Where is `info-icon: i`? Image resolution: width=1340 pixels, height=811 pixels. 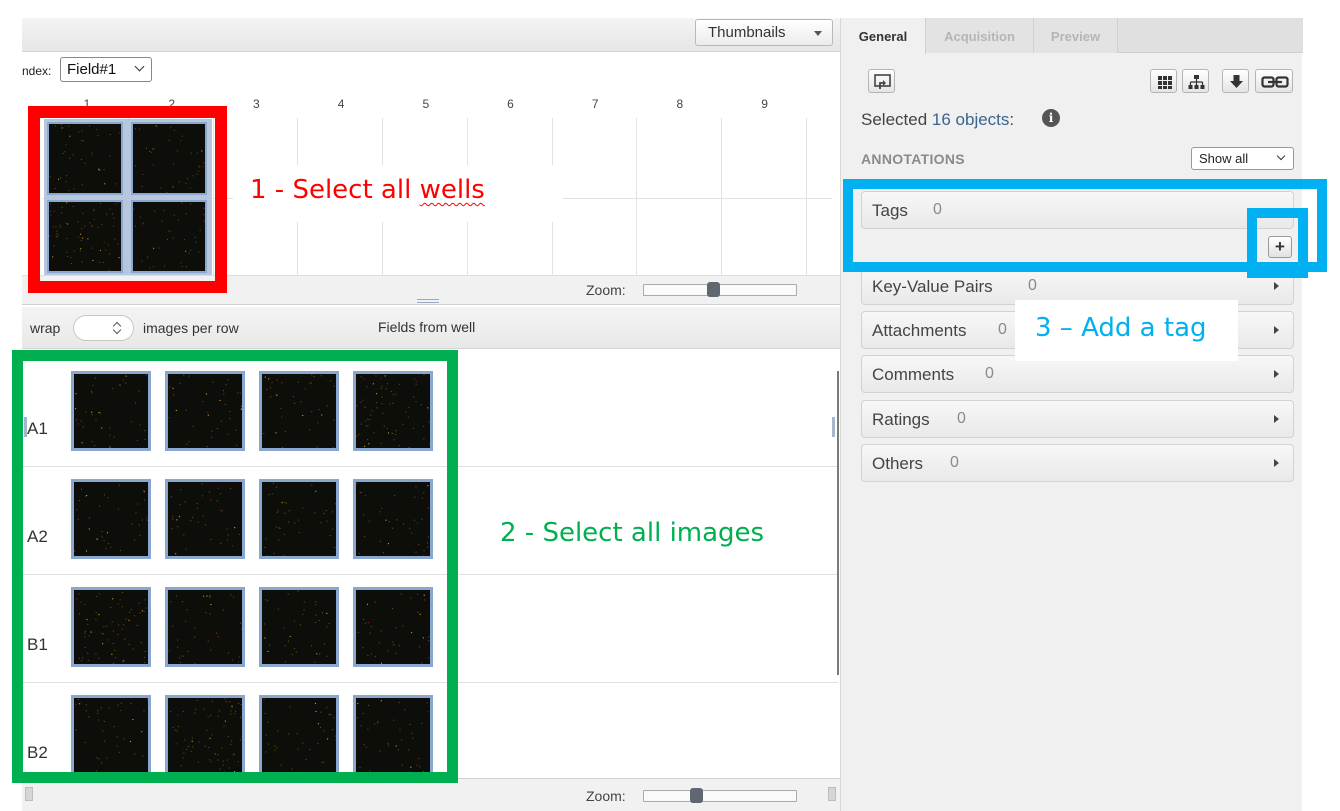 info-icon: i is located at coordinates (1051, 118).